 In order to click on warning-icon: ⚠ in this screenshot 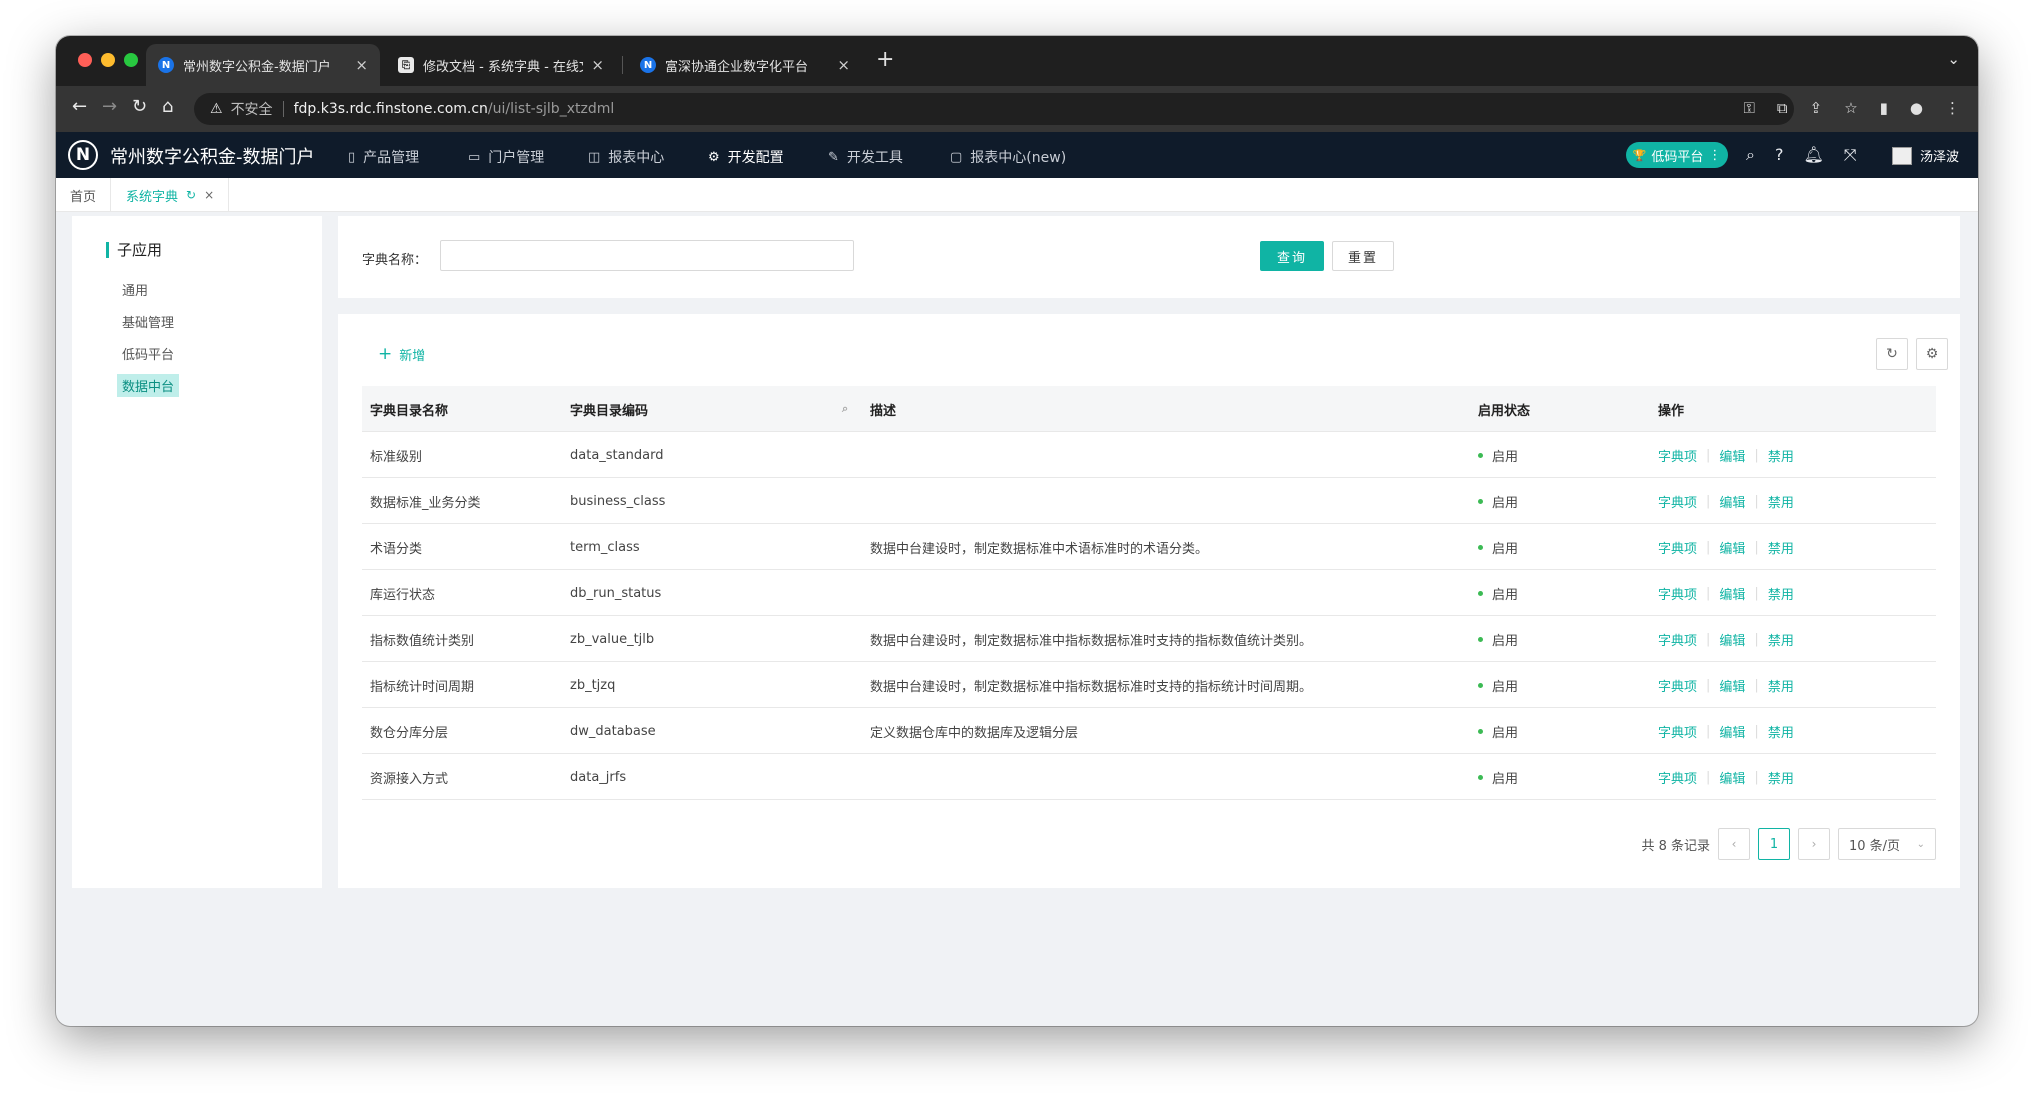, I will do `click(216, 109)`.